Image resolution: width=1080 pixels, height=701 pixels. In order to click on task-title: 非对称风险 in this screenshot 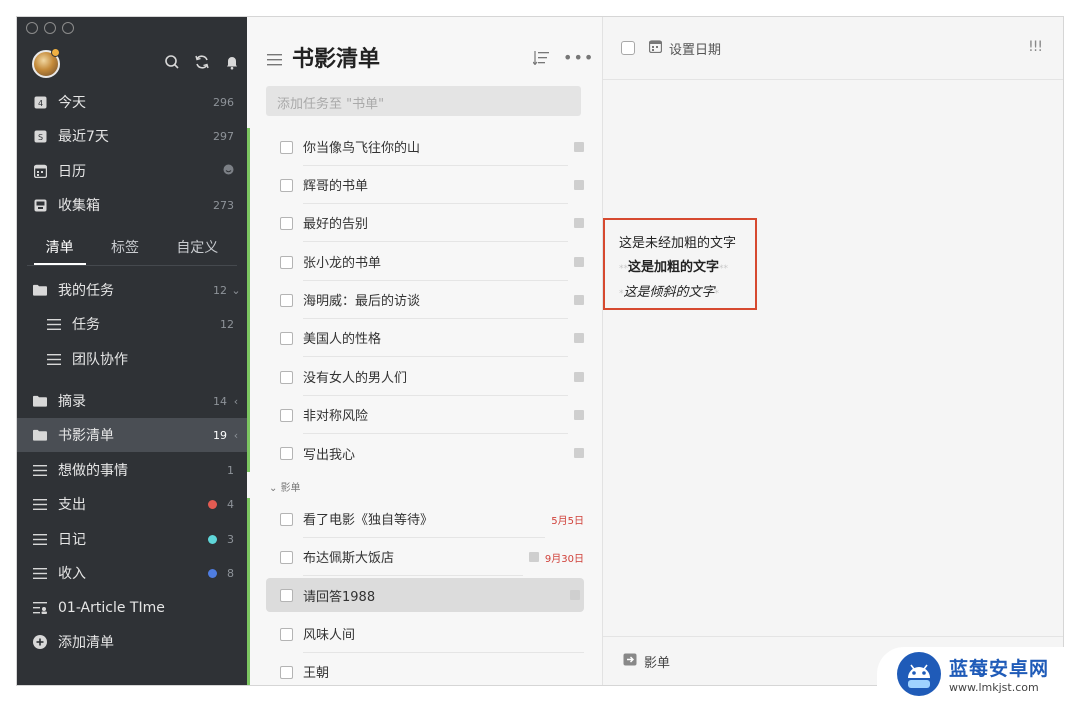, I will do `click(435, 415)`.